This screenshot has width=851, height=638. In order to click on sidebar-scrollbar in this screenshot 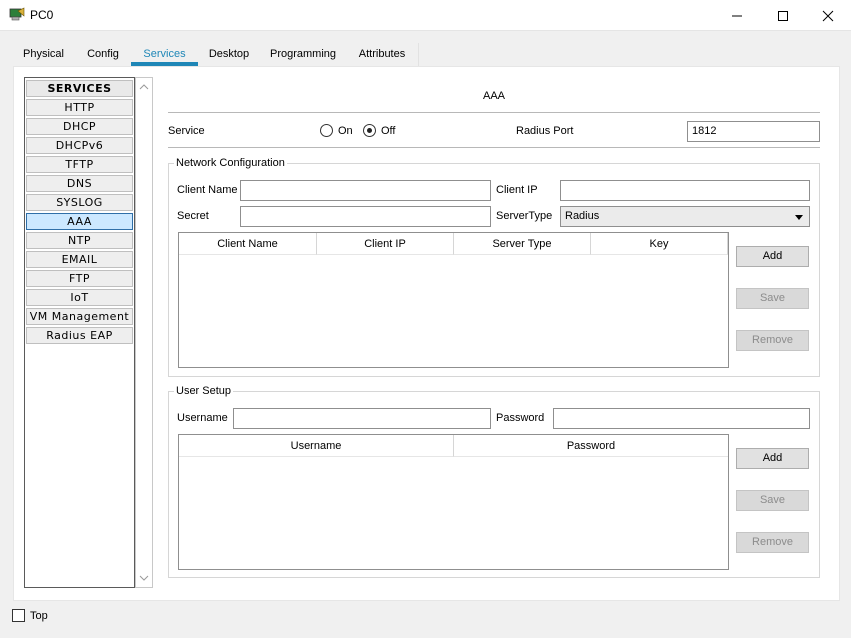, I will do `click(144, 332)`.